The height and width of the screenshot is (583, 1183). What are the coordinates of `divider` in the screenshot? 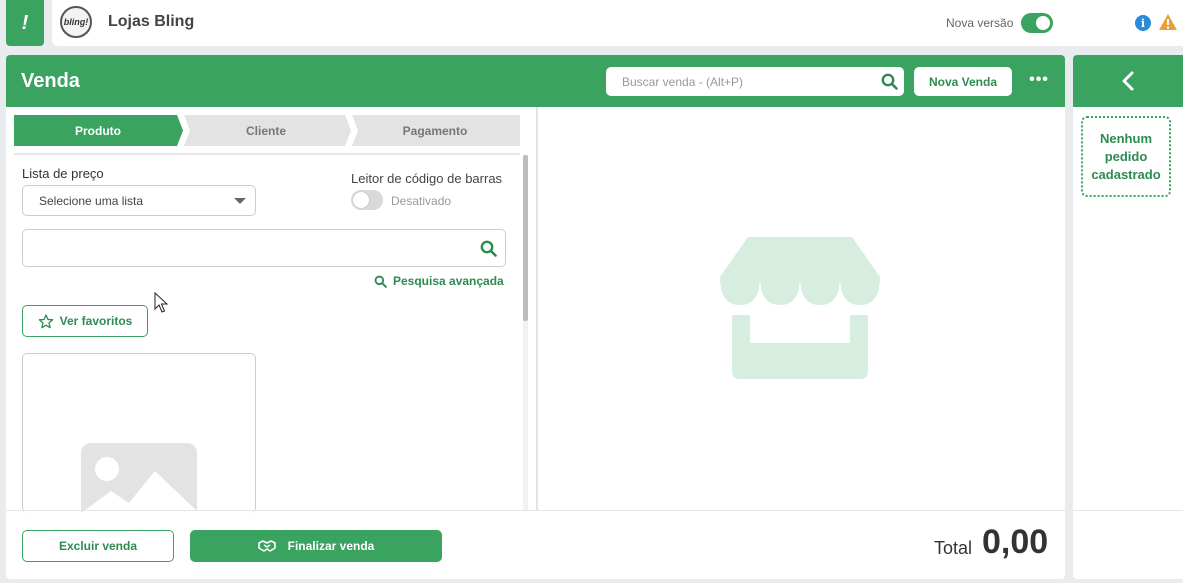 It's located at (267, 154).